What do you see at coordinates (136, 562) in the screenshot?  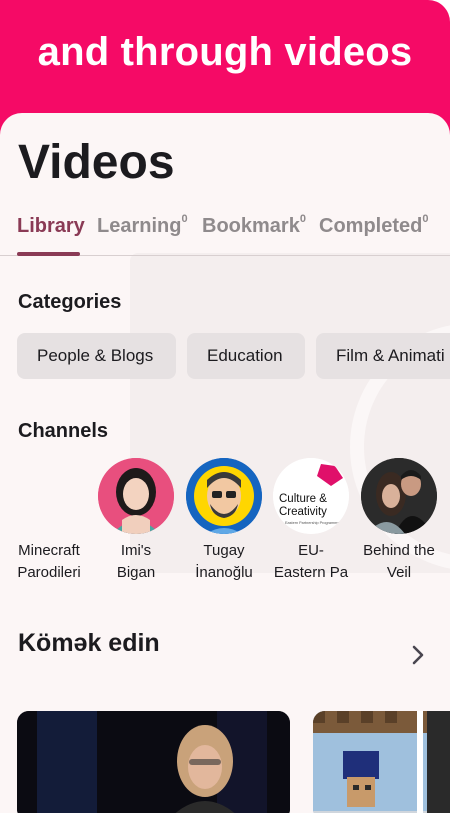 I see `channel-name: Imi's Bigan` at bounding box center [136, 562].